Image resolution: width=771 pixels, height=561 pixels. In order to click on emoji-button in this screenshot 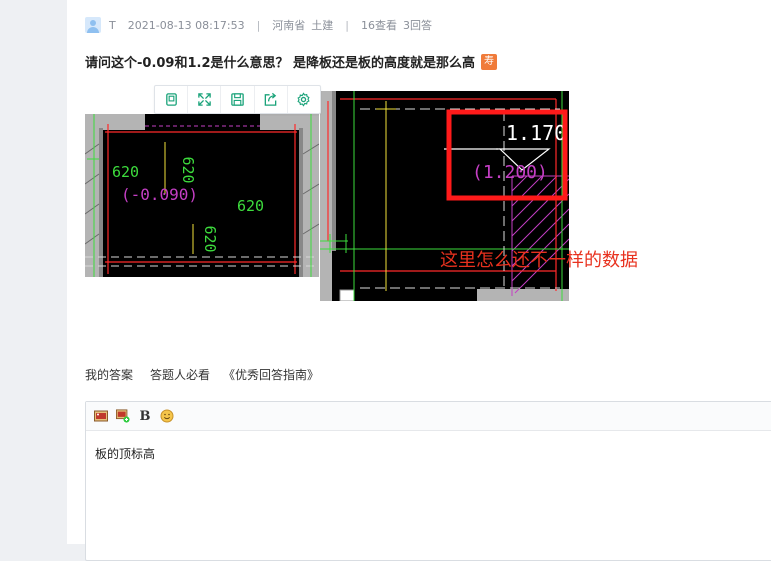, I will do `click(167, 416)`.